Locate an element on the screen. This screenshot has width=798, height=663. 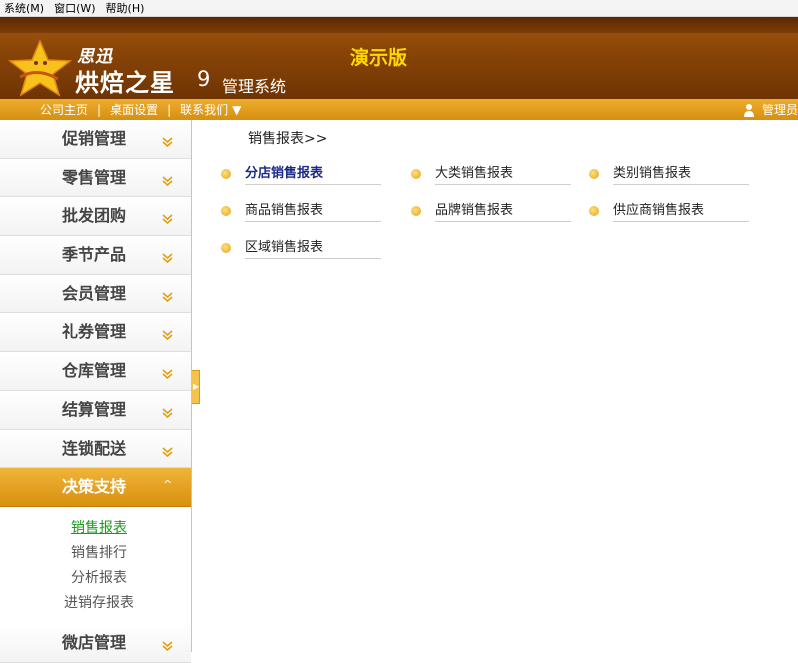
report-link-category-sales: 大类销售报表 is located at coordinates (491, 173).